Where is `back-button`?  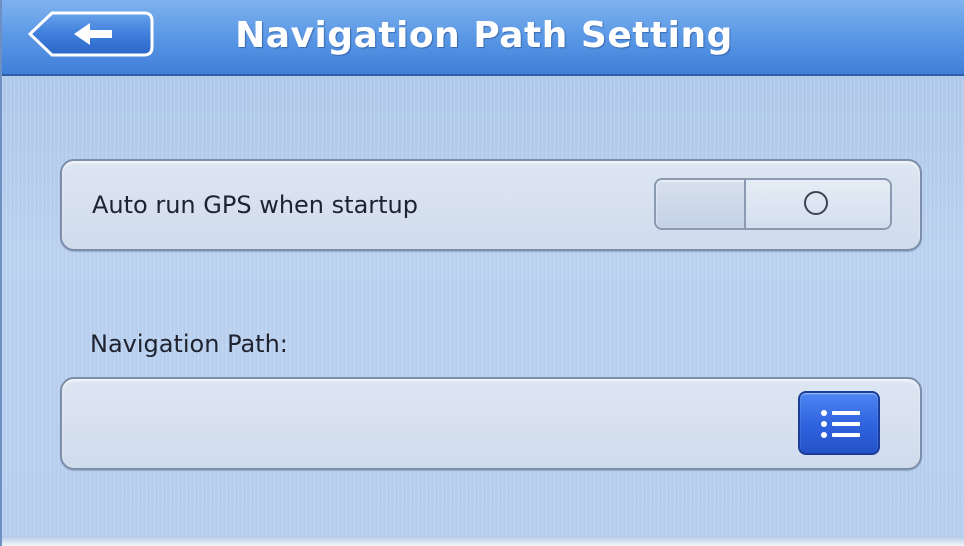 back-button is located at coordinates (91, 34).